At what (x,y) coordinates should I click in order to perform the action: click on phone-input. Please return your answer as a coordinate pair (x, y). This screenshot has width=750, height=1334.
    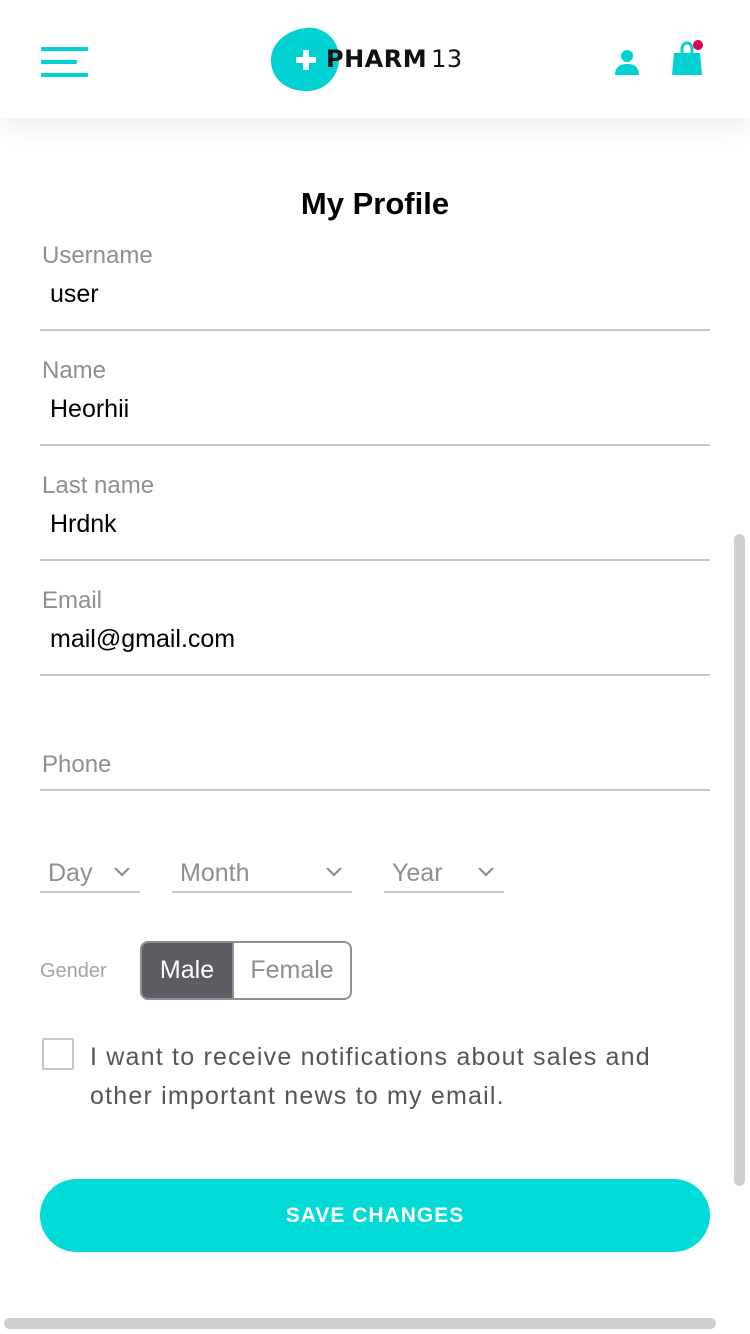
    Looking at the image, I should click on (370, 765).